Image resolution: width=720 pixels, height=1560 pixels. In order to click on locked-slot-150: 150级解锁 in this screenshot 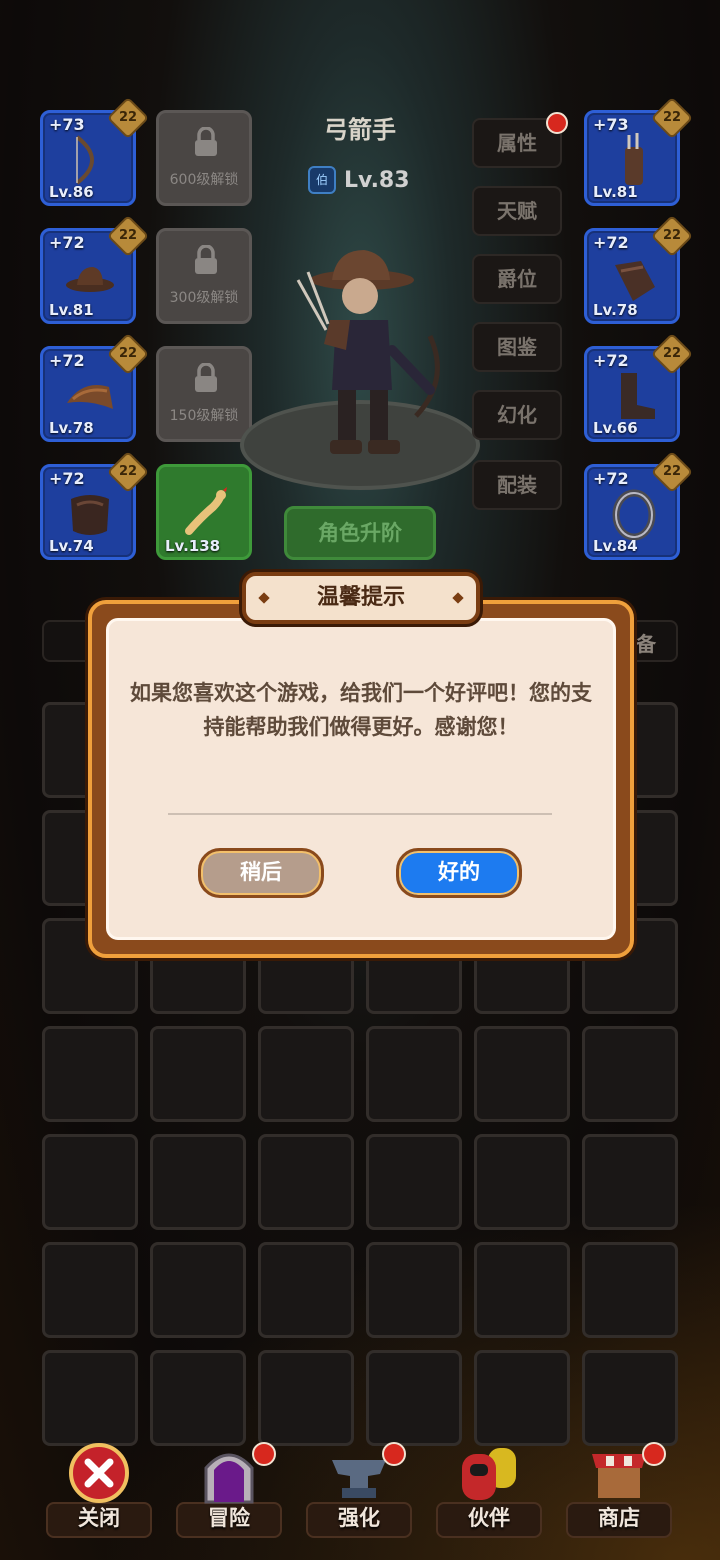, I will do `click(204, 394)`.